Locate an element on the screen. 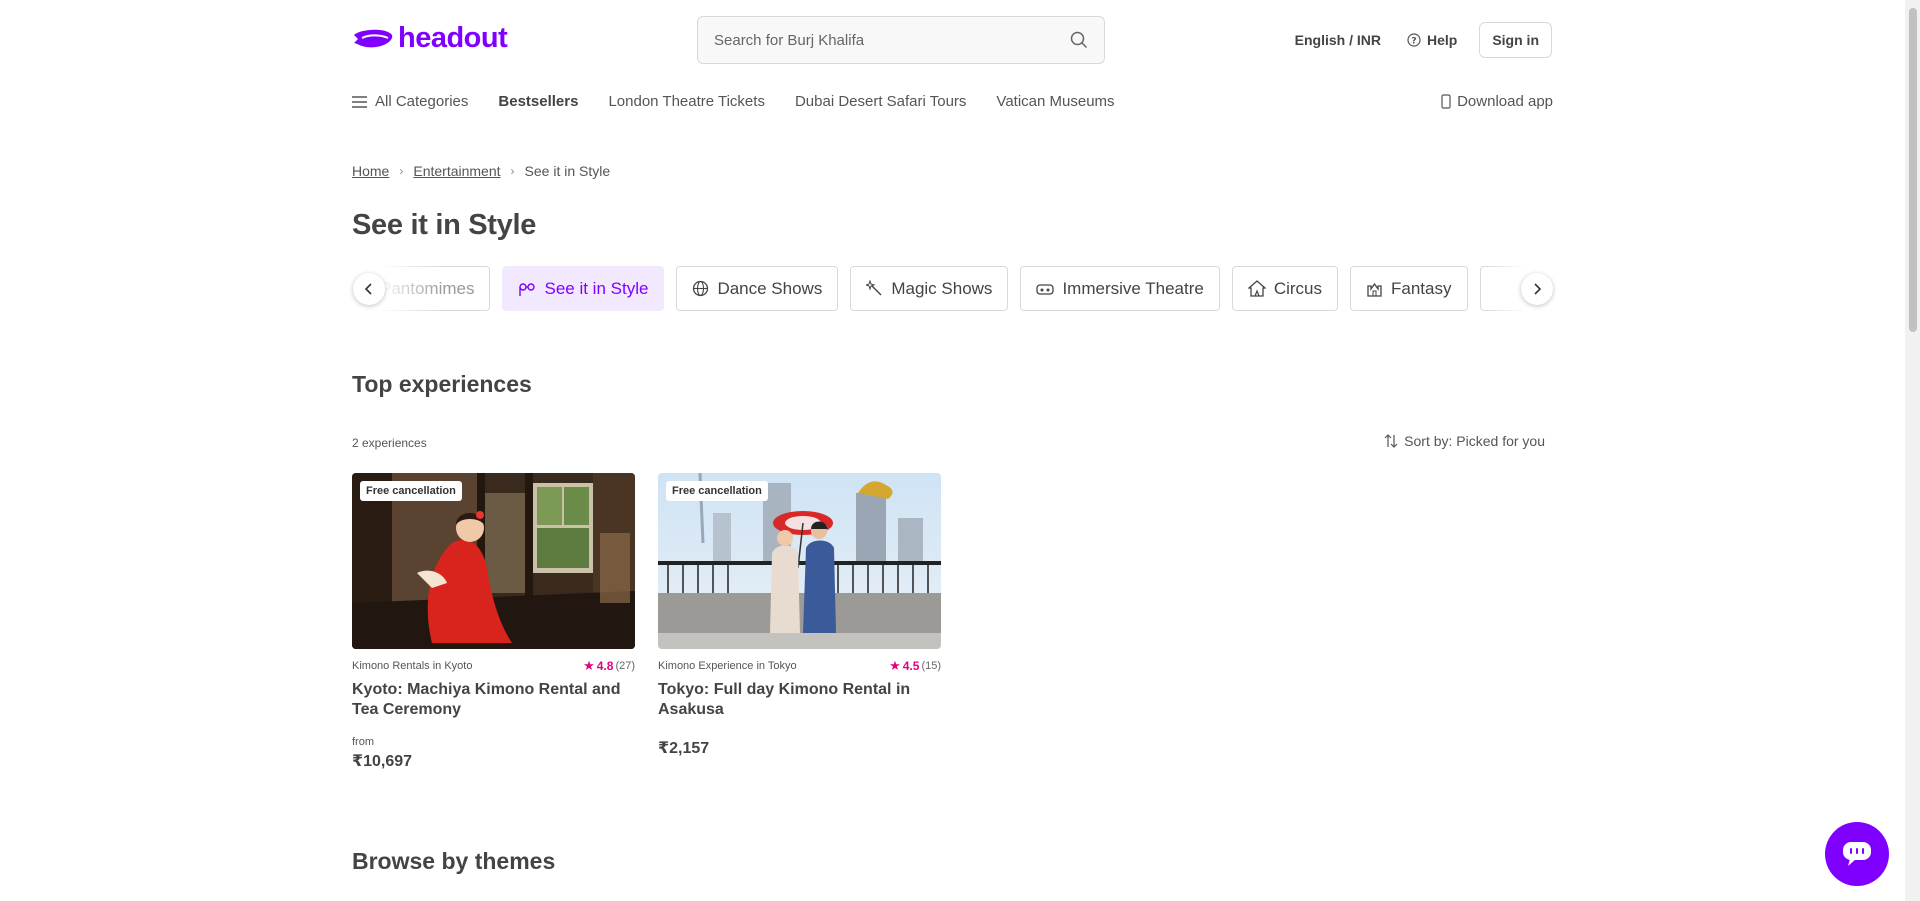 The image size is (1920, 901). nav-all-categories: All Categories is located at coordinates (410, 101).